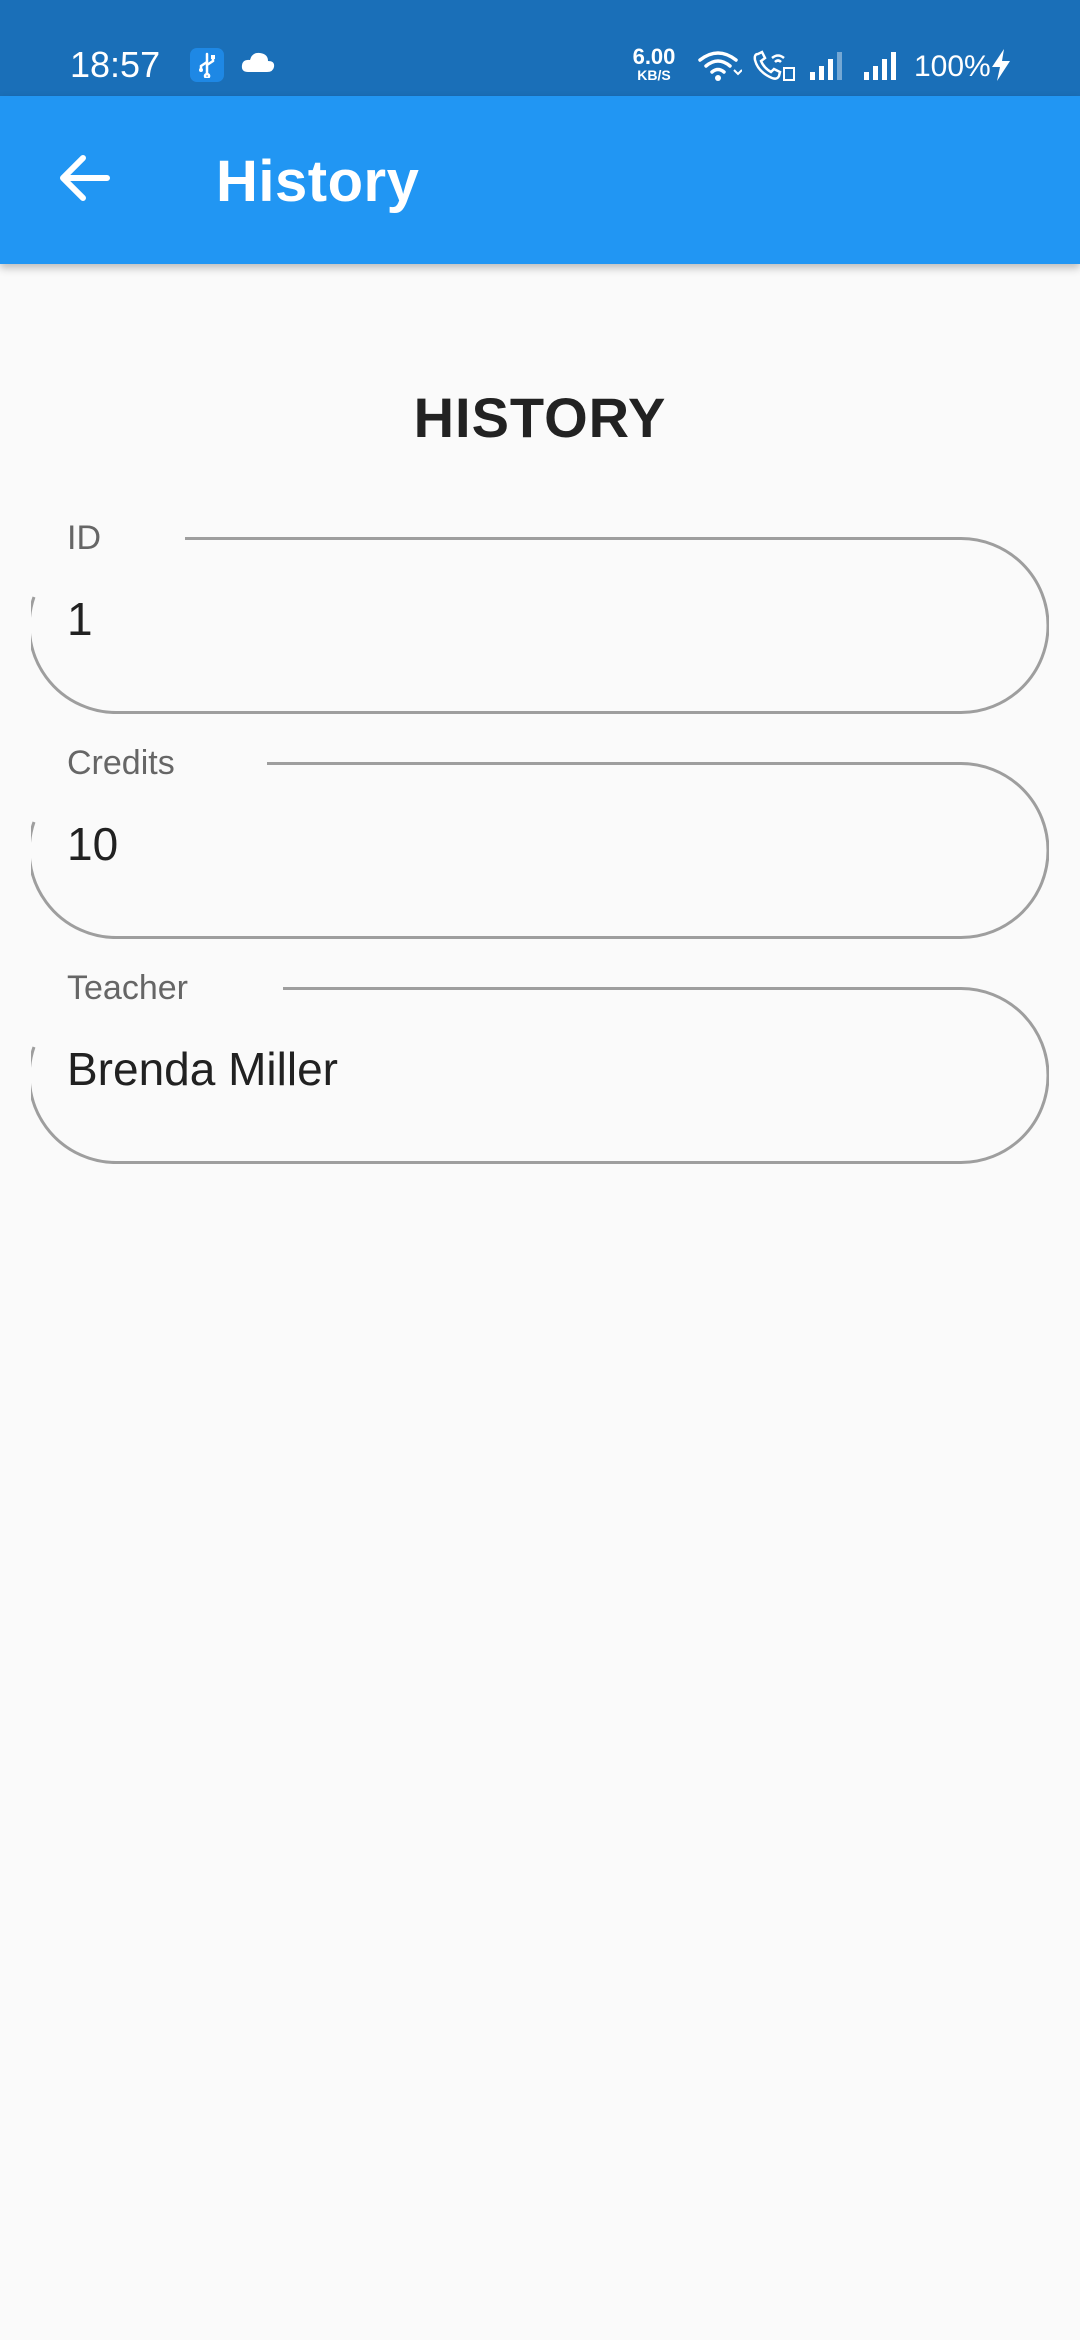 The height and width of the screenshot is (2340, 1080). What do you see at coordinates (87, 538) in the screenshot?
I see `id-field-label: ID` at bounding box center [87, 538].